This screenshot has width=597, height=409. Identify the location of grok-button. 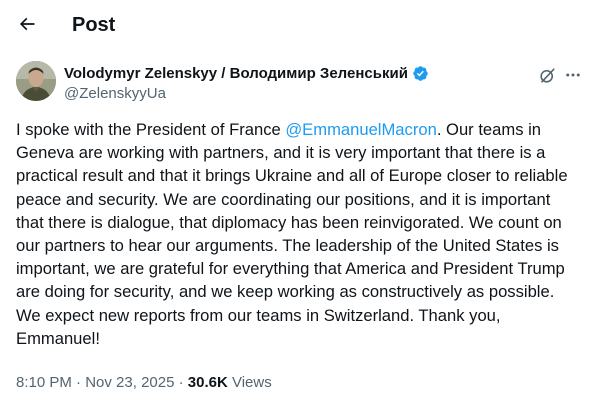
(547, 75).